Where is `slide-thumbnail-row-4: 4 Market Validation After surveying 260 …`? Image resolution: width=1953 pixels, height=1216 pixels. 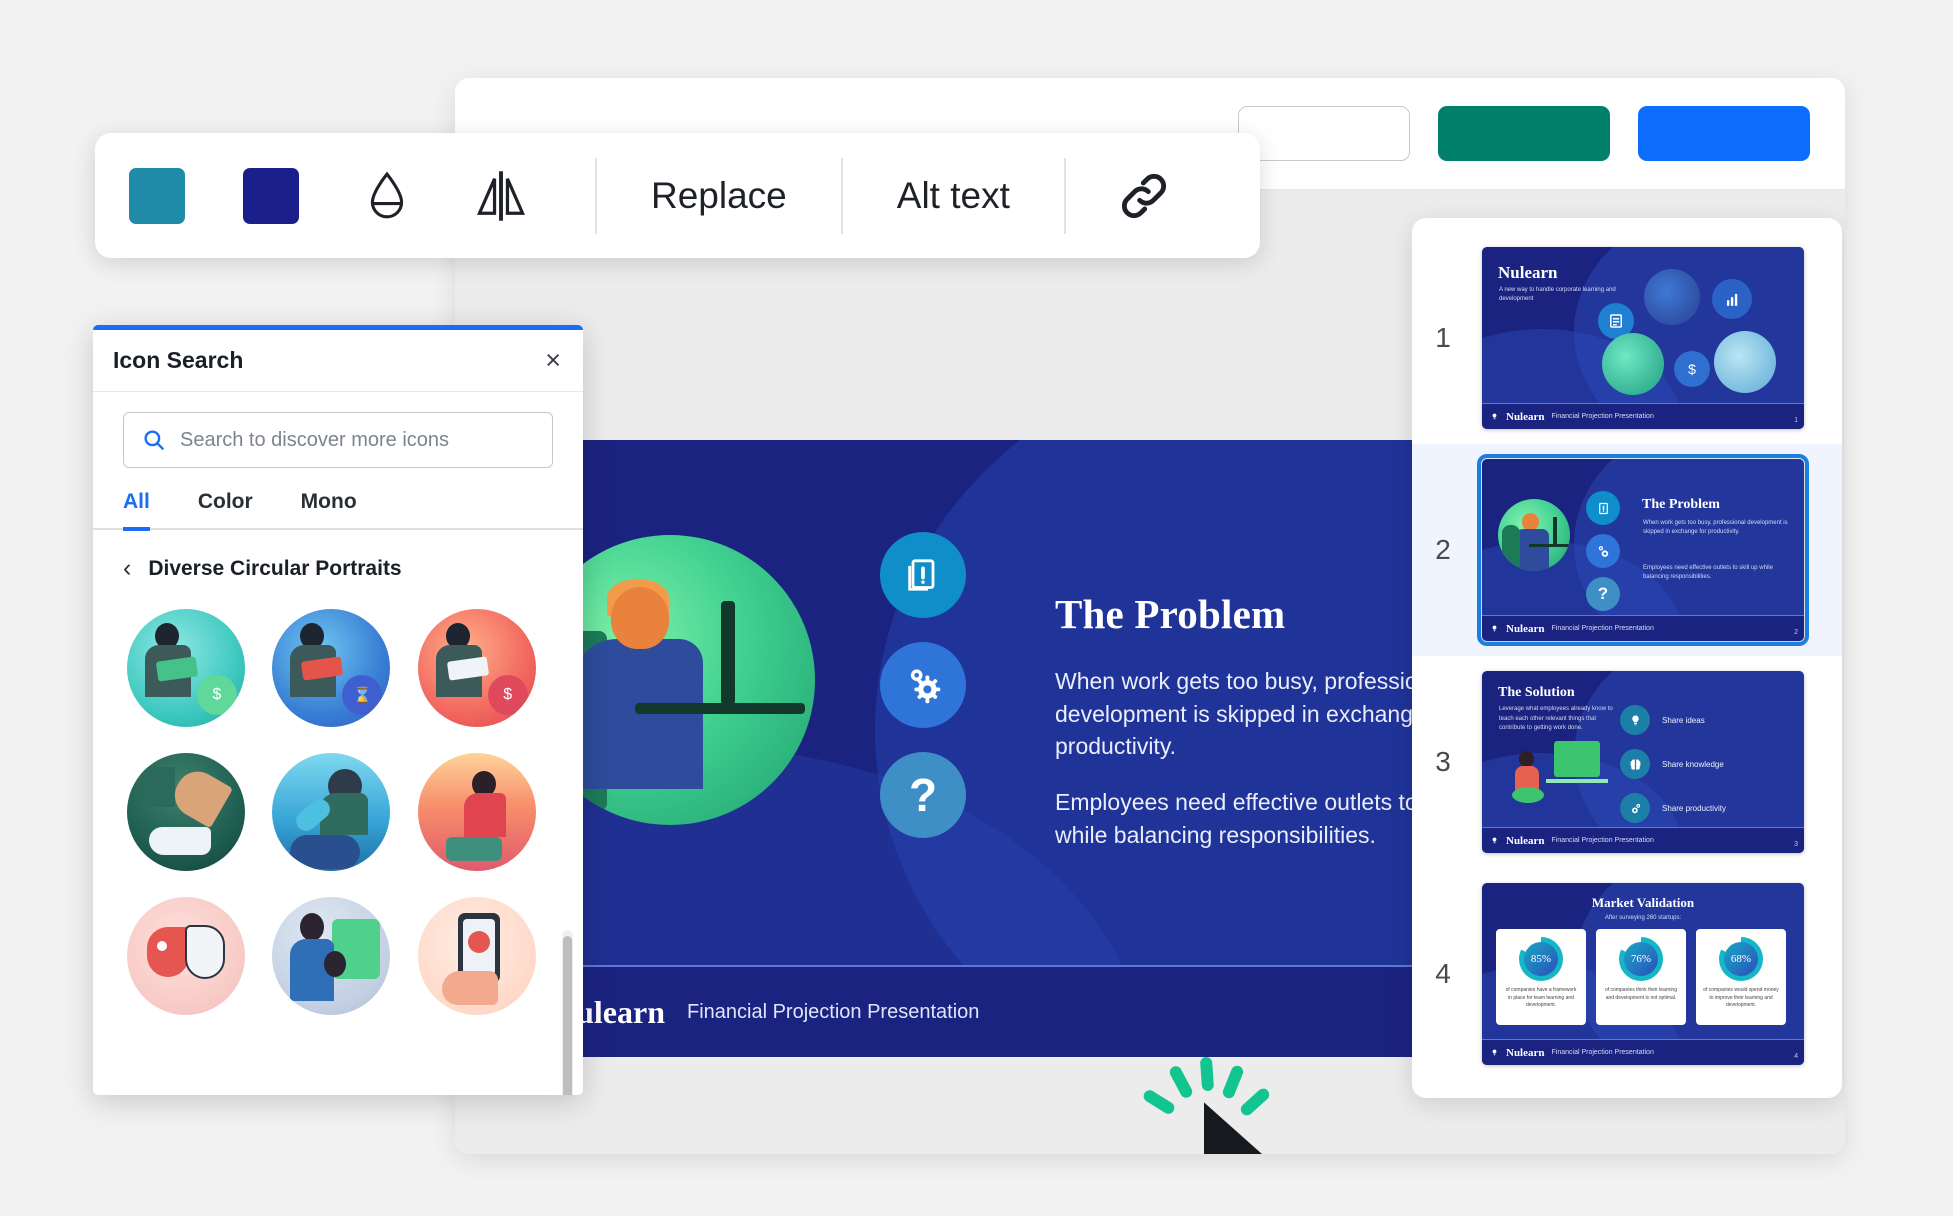 slide-thumbnail-row-4: 4 Market Validation After surveying 260 … is located at coordinates (1627, 974).